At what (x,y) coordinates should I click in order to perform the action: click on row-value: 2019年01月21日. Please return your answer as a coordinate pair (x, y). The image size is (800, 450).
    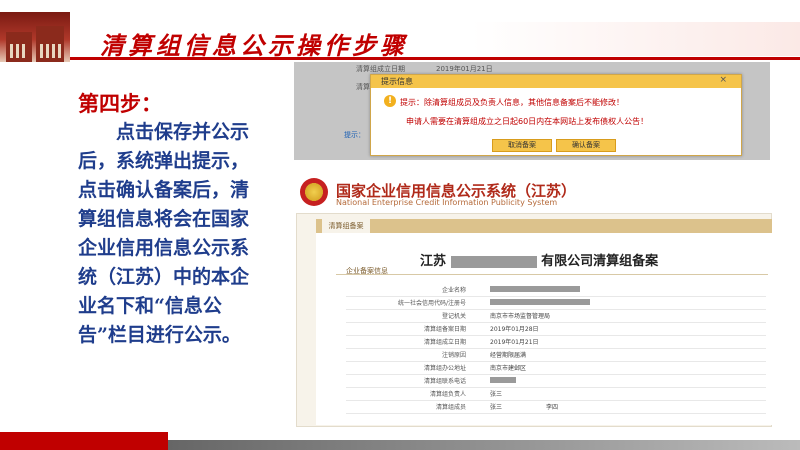
    Looking at the image, I should click on (514, 342).